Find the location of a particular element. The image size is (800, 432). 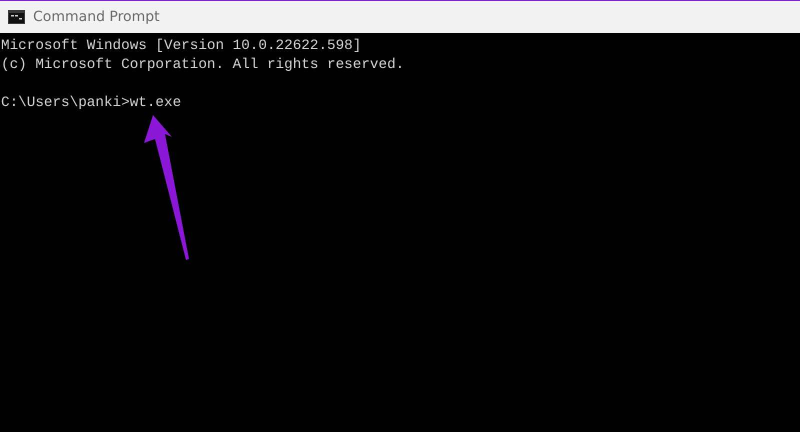

command-line: C:\Users\panki>wt.exe is located at coordinates (91, 103).